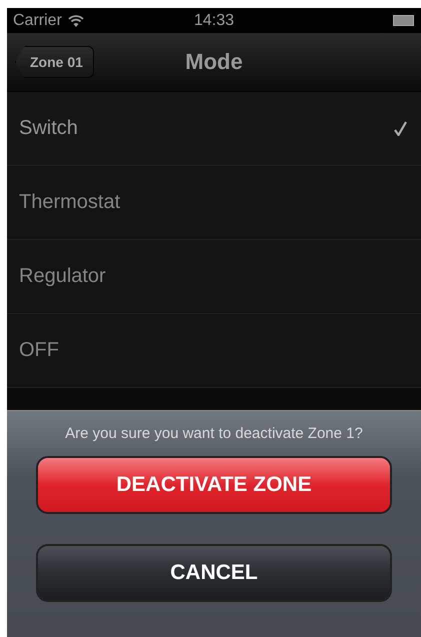 The width and height of the screenshot is (421, 637). I want to click on clock-time: 14:33, so click(214, 21).